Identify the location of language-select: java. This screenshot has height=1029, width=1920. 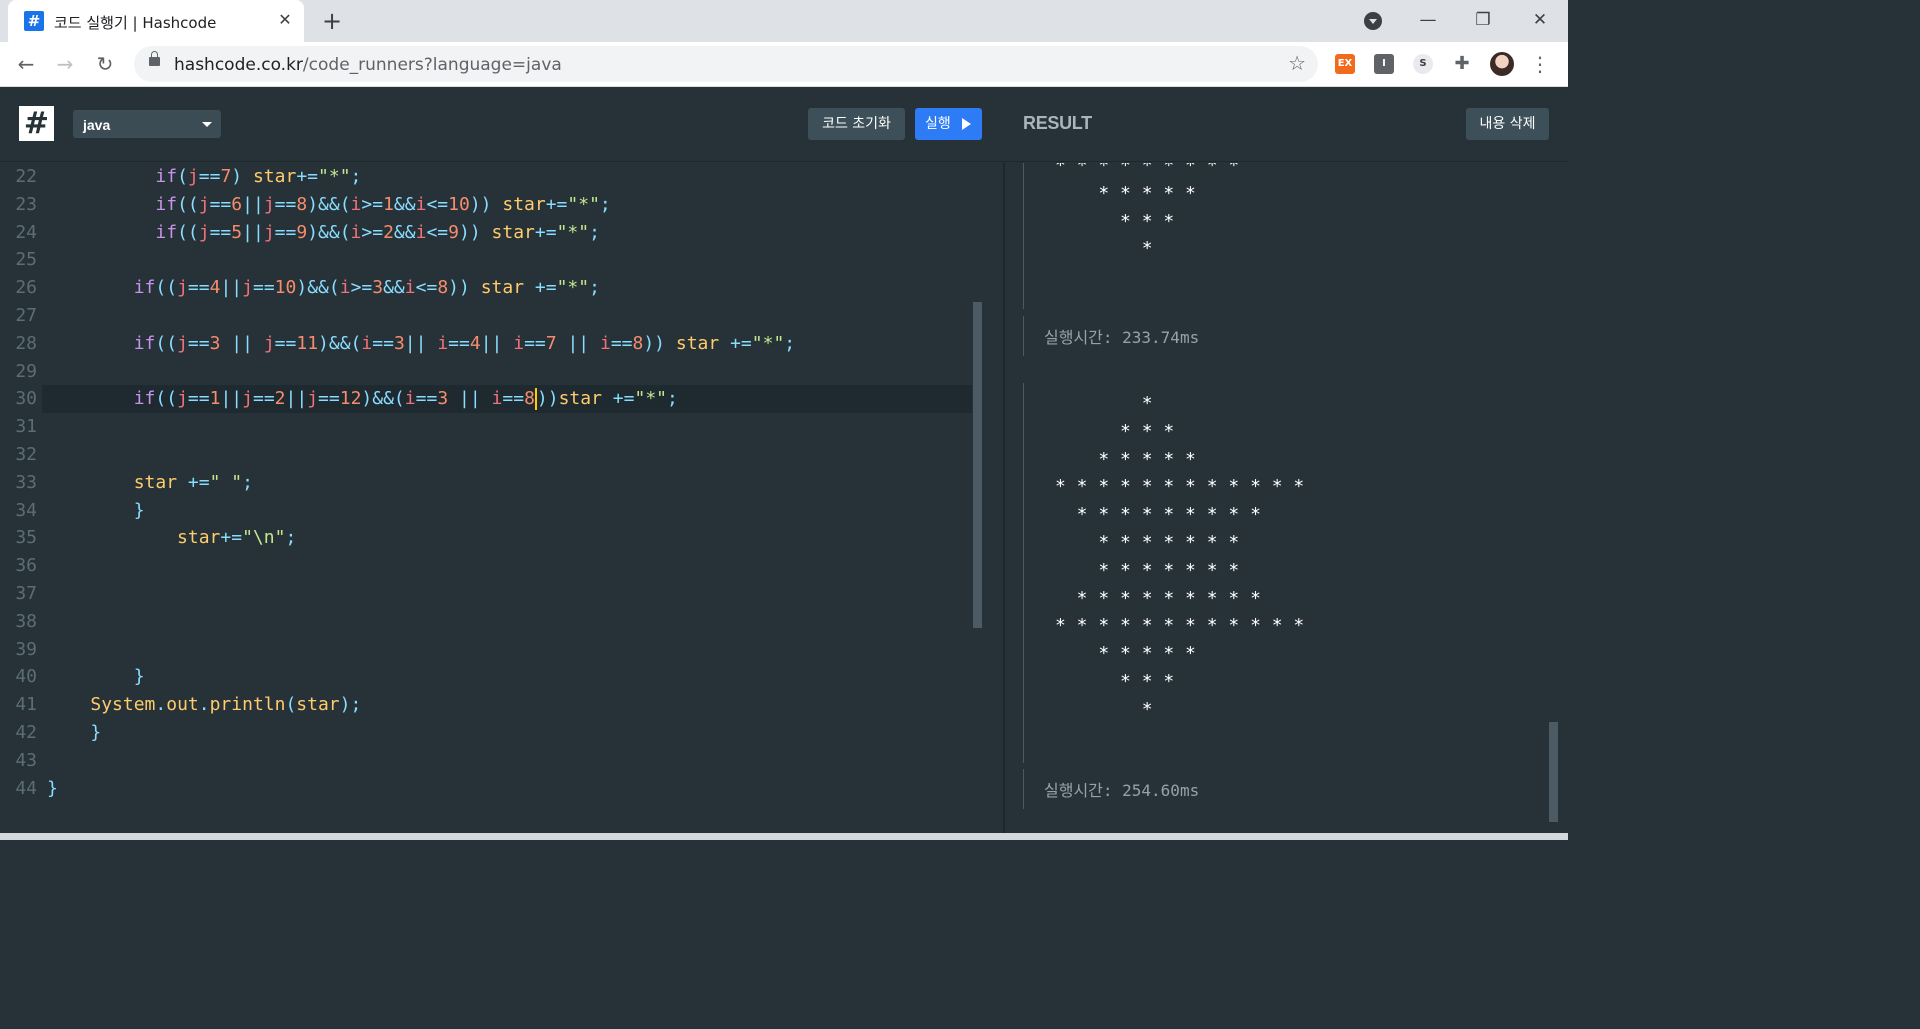
(147, 124).